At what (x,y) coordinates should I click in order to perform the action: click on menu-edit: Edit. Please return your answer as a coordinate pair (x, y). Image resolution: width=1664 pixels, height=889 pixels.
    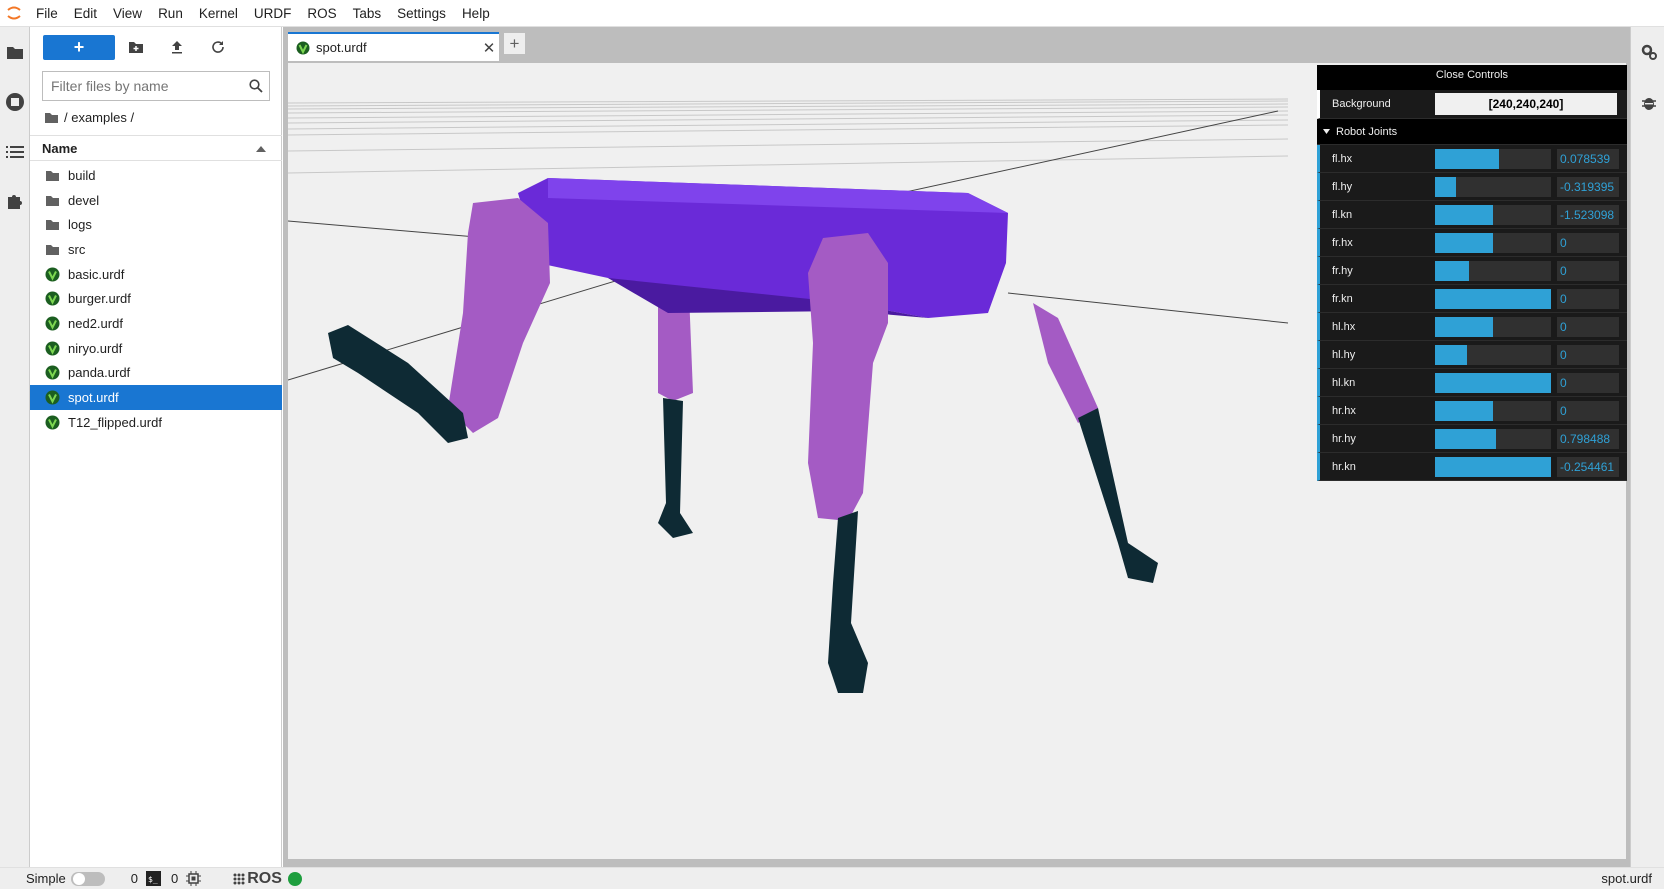
    Looking at the image, I should click on (85, 13).